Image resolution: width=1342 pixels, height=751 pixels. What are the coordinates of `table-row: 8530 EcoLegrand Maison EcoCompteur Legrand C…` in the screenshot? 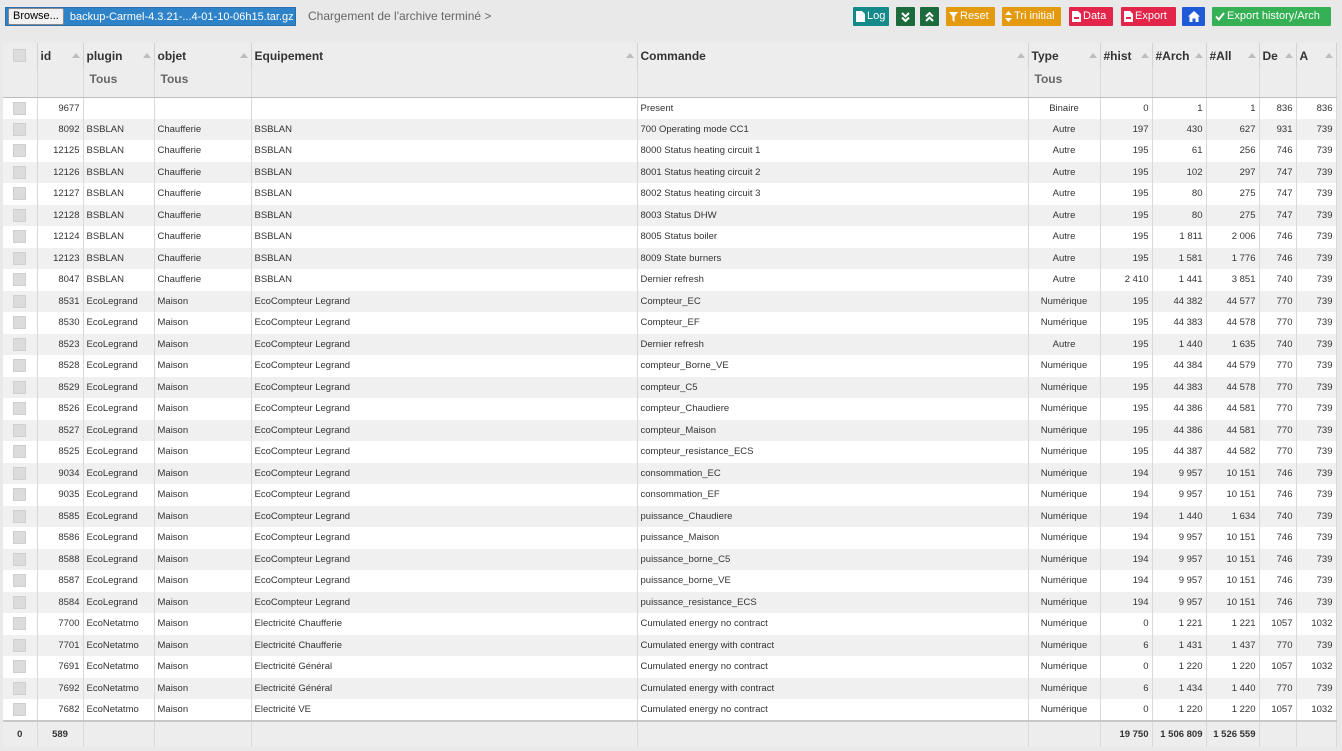 It's located at (670, 323).